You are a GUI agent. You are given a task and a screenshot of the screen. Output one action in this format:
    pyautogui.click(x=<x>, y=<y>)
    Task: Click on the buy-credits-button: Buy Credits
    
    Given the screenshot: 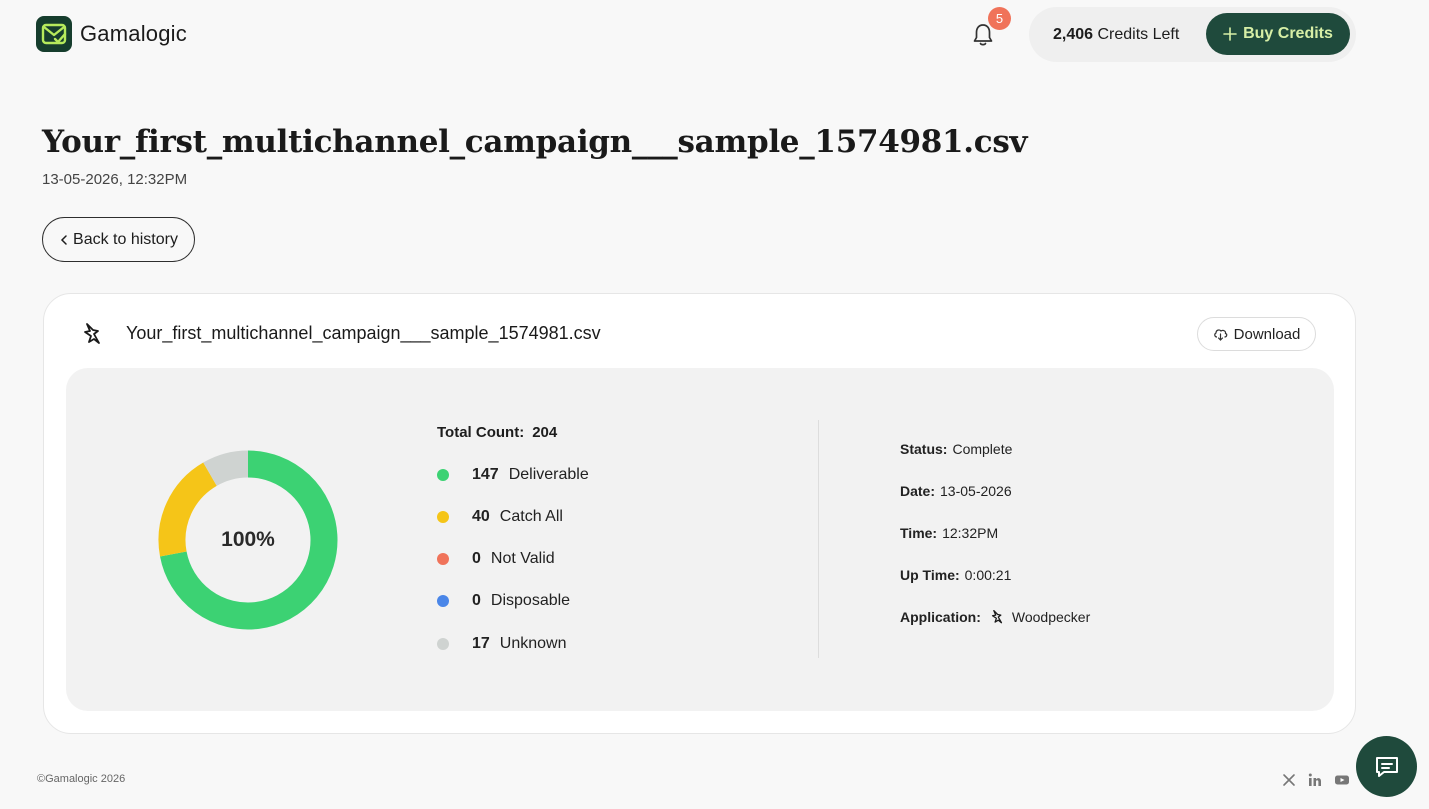 What is the action you would take?
    pyautogui.click(x=1278, y=34)
    